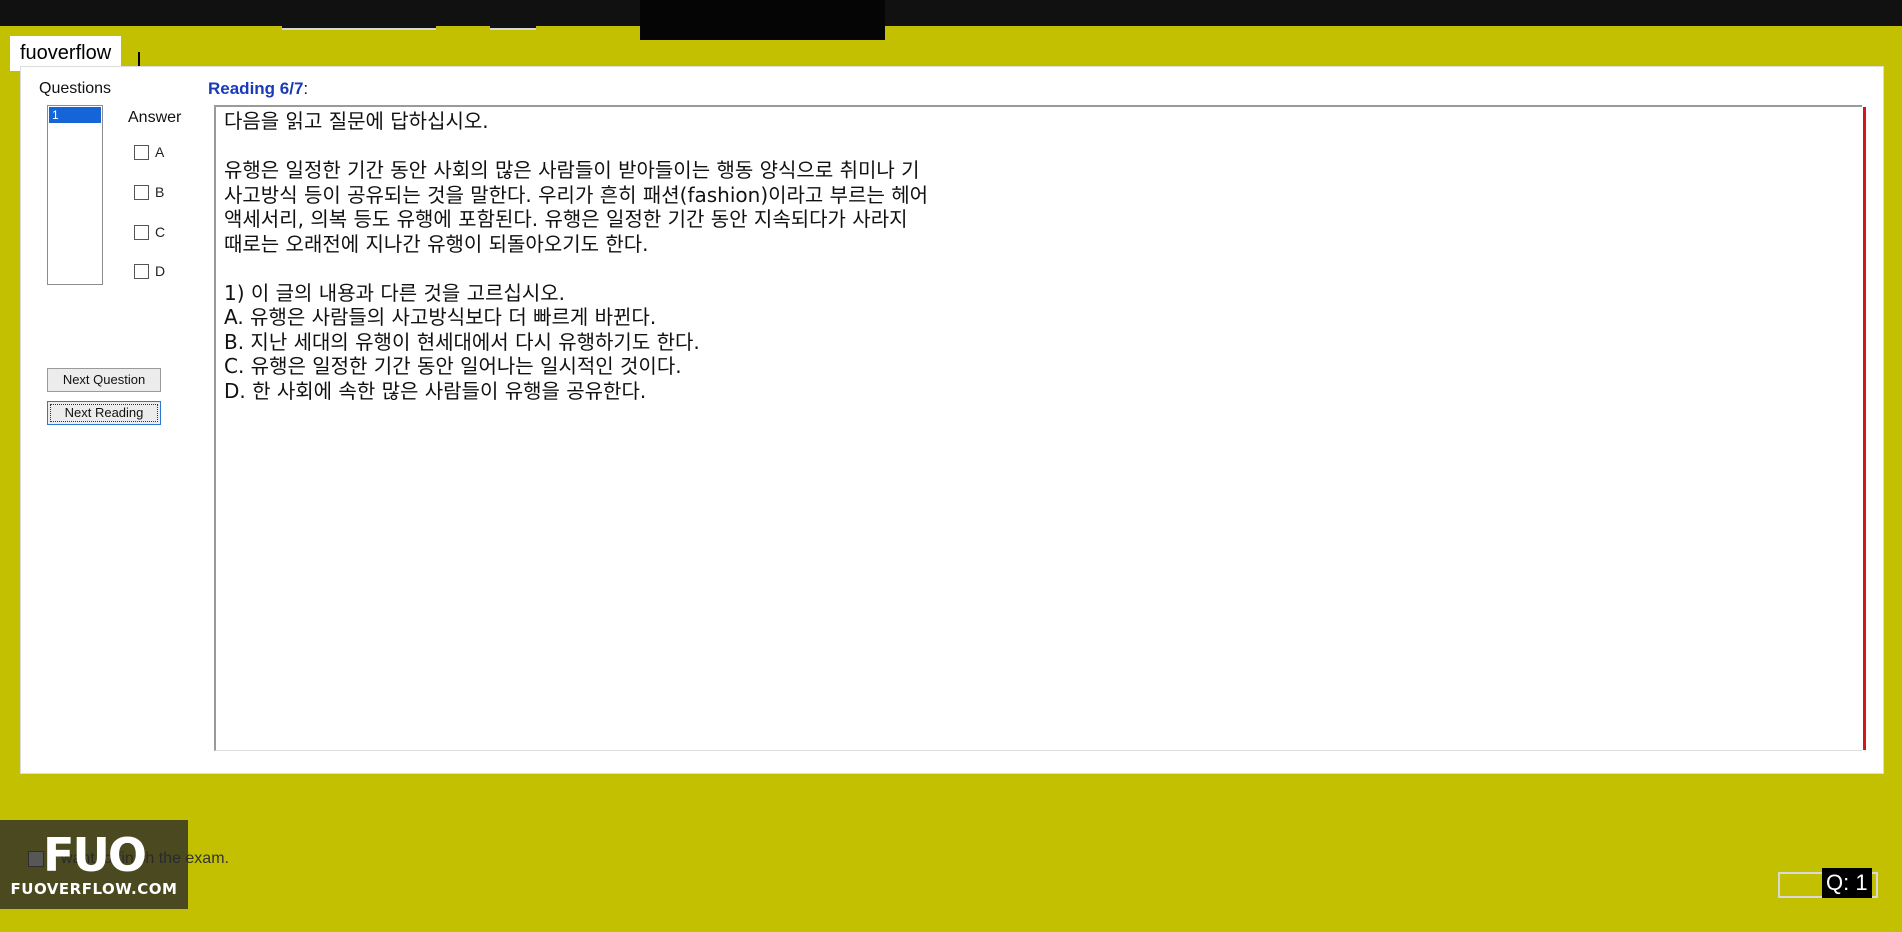 This screenshot has height=932, width=1902. What do you see at coordinates (513, 15) in the screenshot?
I see `top-control-small` at bounding box center [513, 15].